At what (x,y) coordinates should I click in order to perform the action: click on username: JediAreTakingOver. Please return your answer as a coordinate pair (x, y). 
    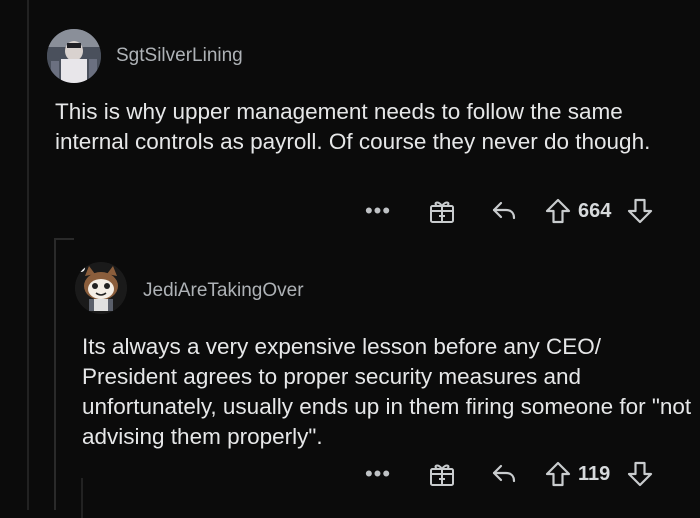
    Looking at the image, I should click on (223, 291).